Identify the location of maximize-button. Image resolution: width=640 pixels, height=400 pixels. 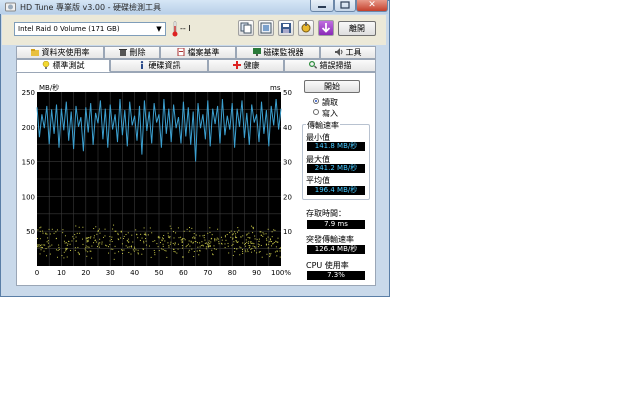
(345, 6).